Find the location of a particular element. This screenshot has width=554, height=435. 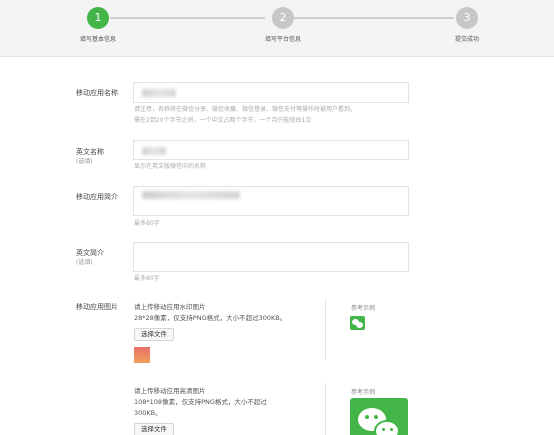

small-icon-ref-label: 参考示例 is located at coordinates (363, 308).